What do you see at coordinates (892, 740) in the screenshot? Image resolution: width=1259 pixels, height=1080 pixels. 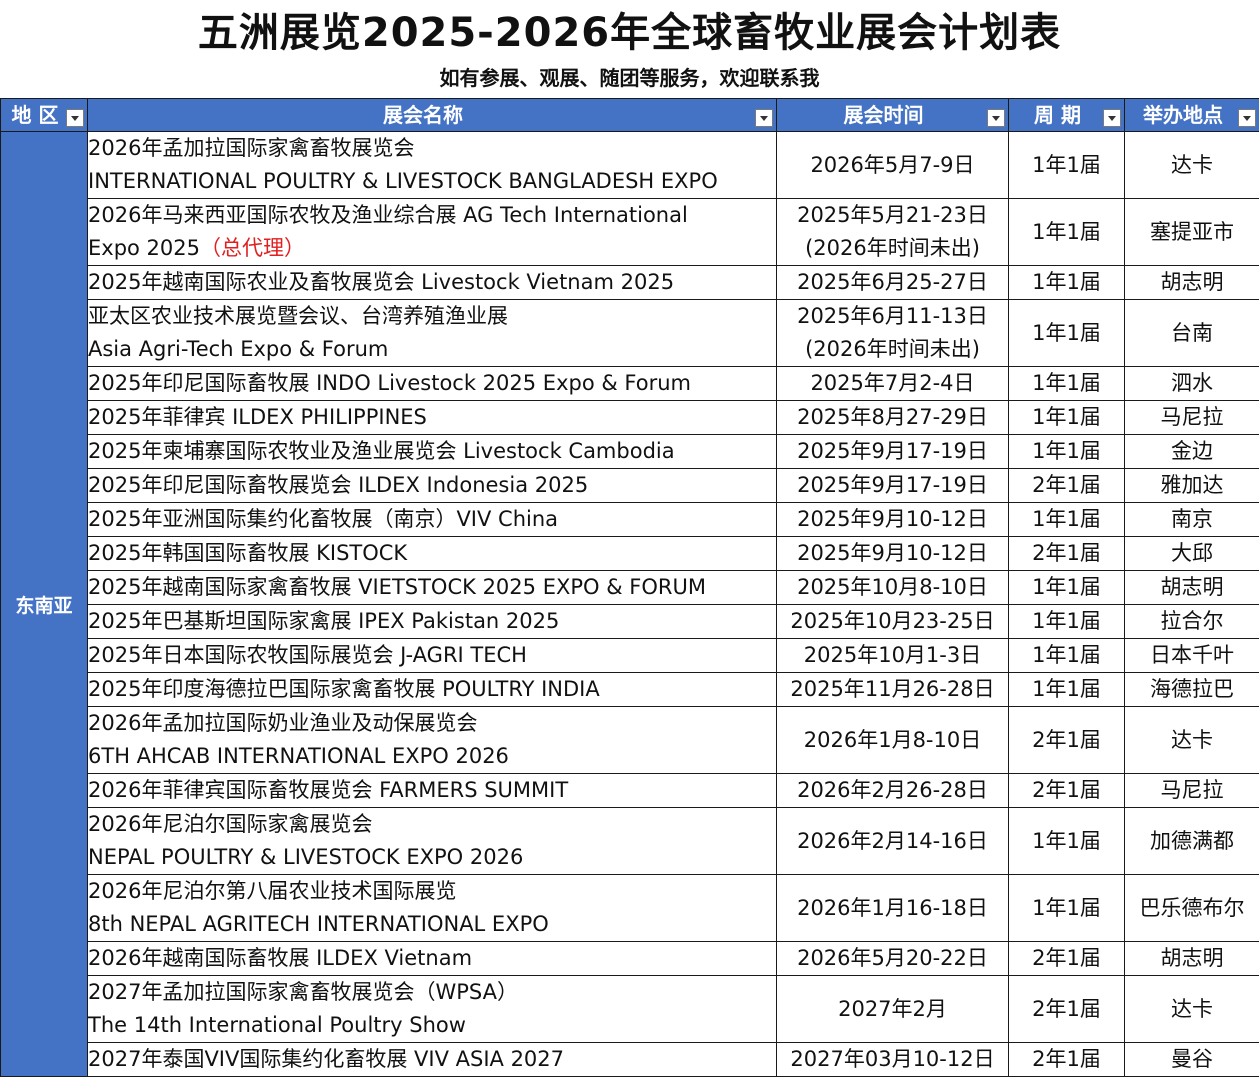 I see `cell-date: 2026年1月8-10日` at bounding box center [892, 740].